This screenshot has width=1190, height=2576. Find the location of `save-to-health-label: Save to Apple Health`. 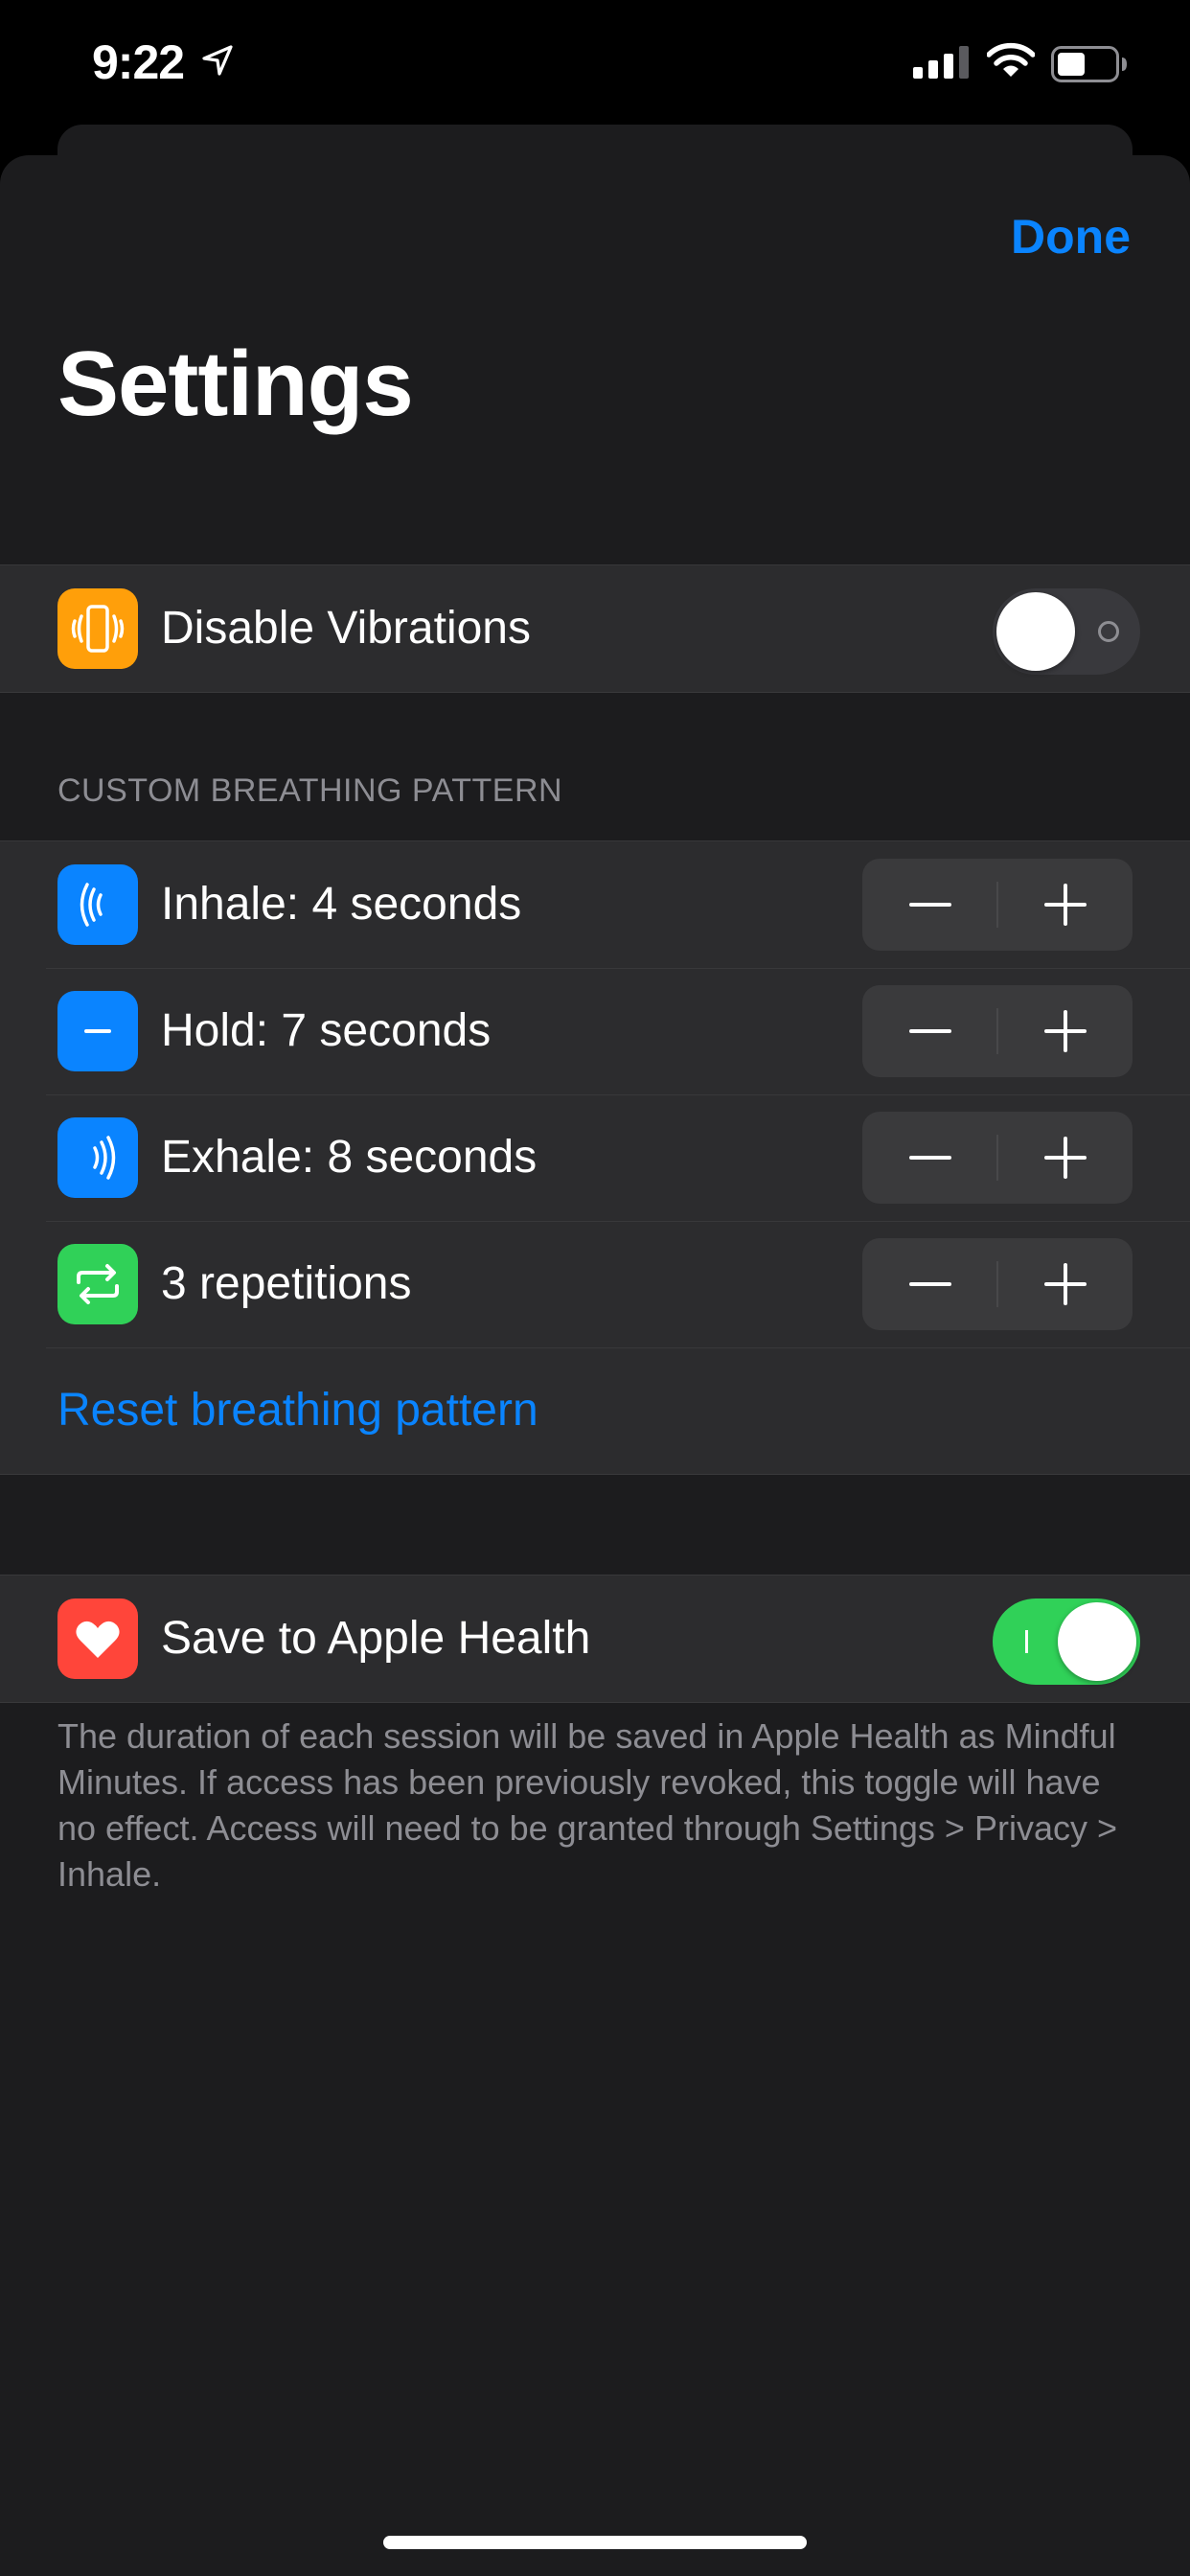

save-to-health-label: Save to Apple Health is located at coordinates (376, 1638).